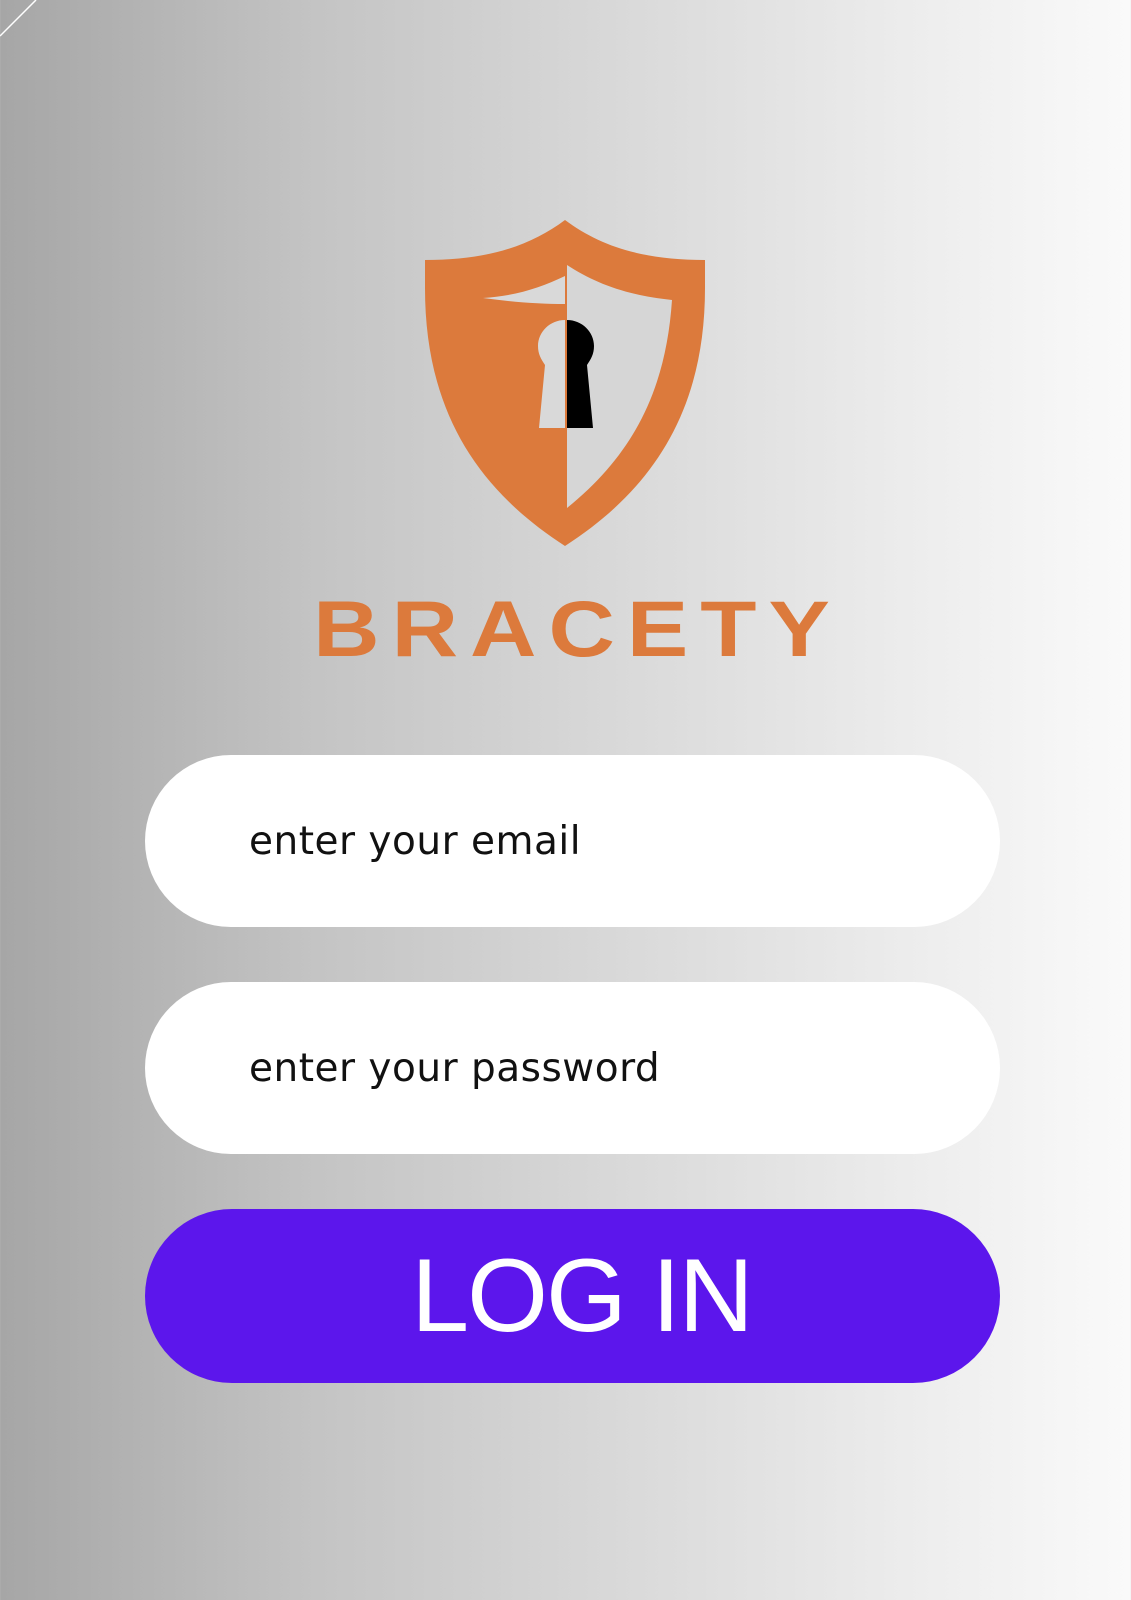 The image size is (1131, 1600). I want to click on shield-keyhole-icon, so click(565, 383).